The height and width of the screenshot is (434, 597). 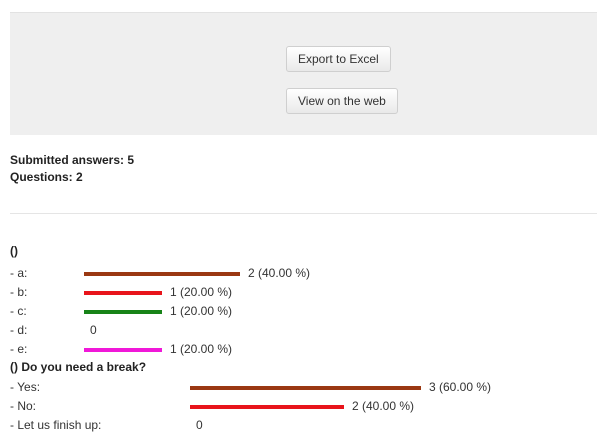 I want to click on question-title: () Do you need a break?, so click(x=78, y=367).